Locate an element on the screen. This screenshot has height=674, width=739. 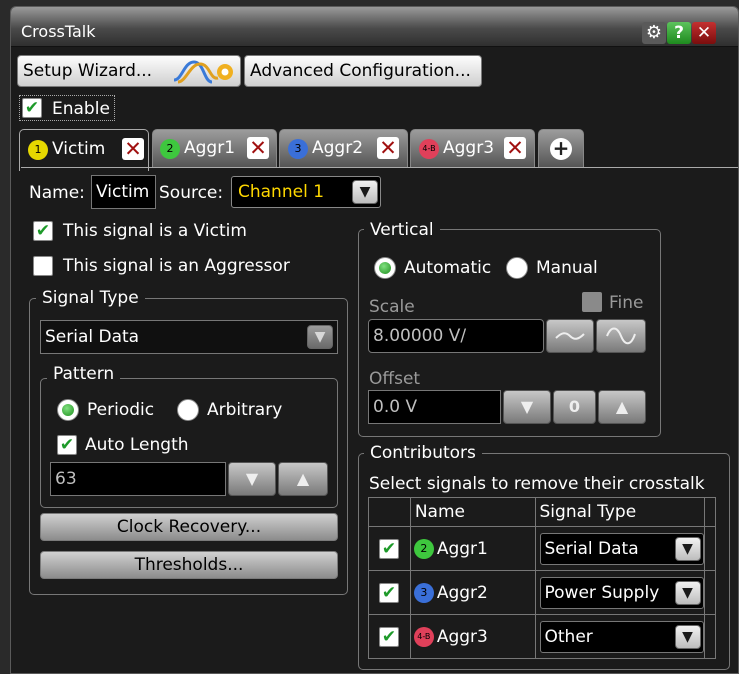
fine-checkbox is located at coordinates (592, 302).